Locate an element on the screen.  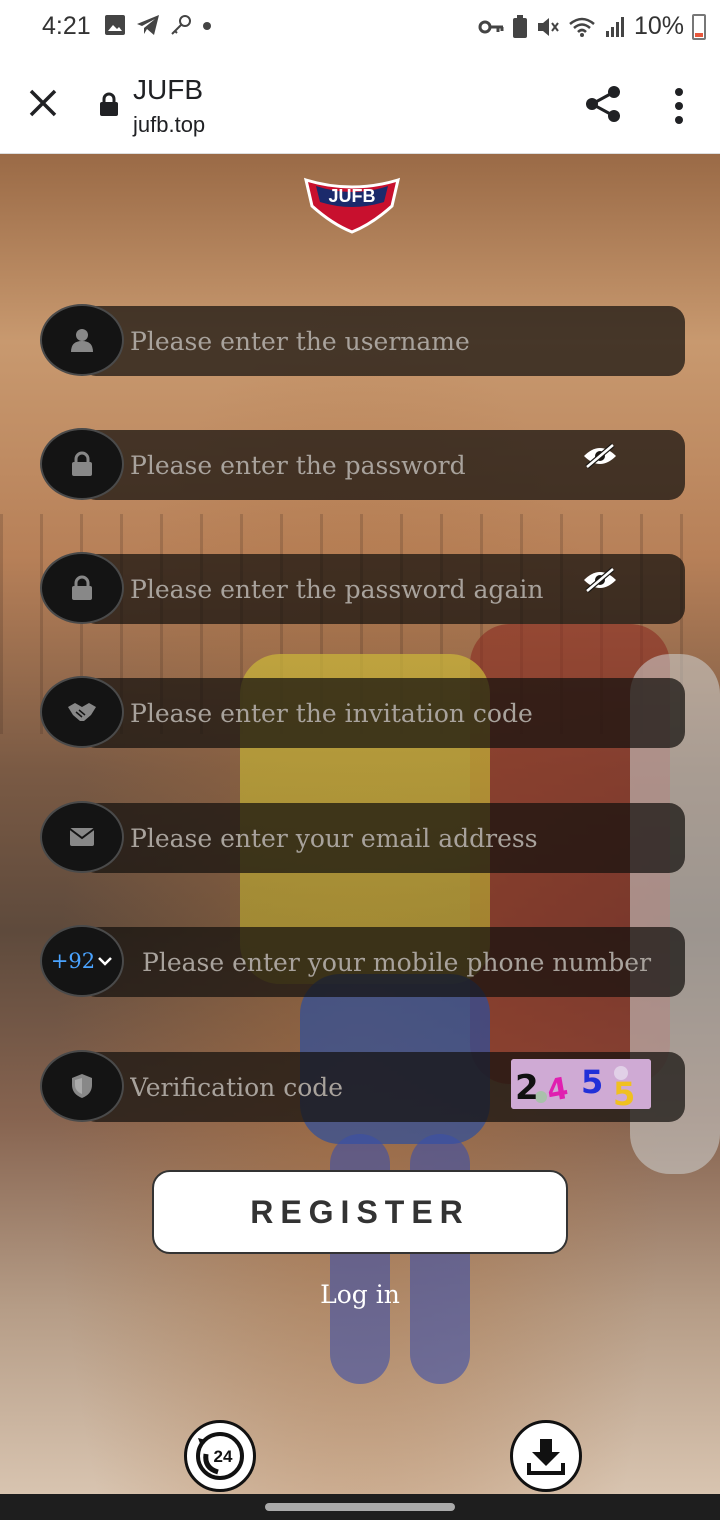
battery-saver-icon is located at coordinates (519, 26).